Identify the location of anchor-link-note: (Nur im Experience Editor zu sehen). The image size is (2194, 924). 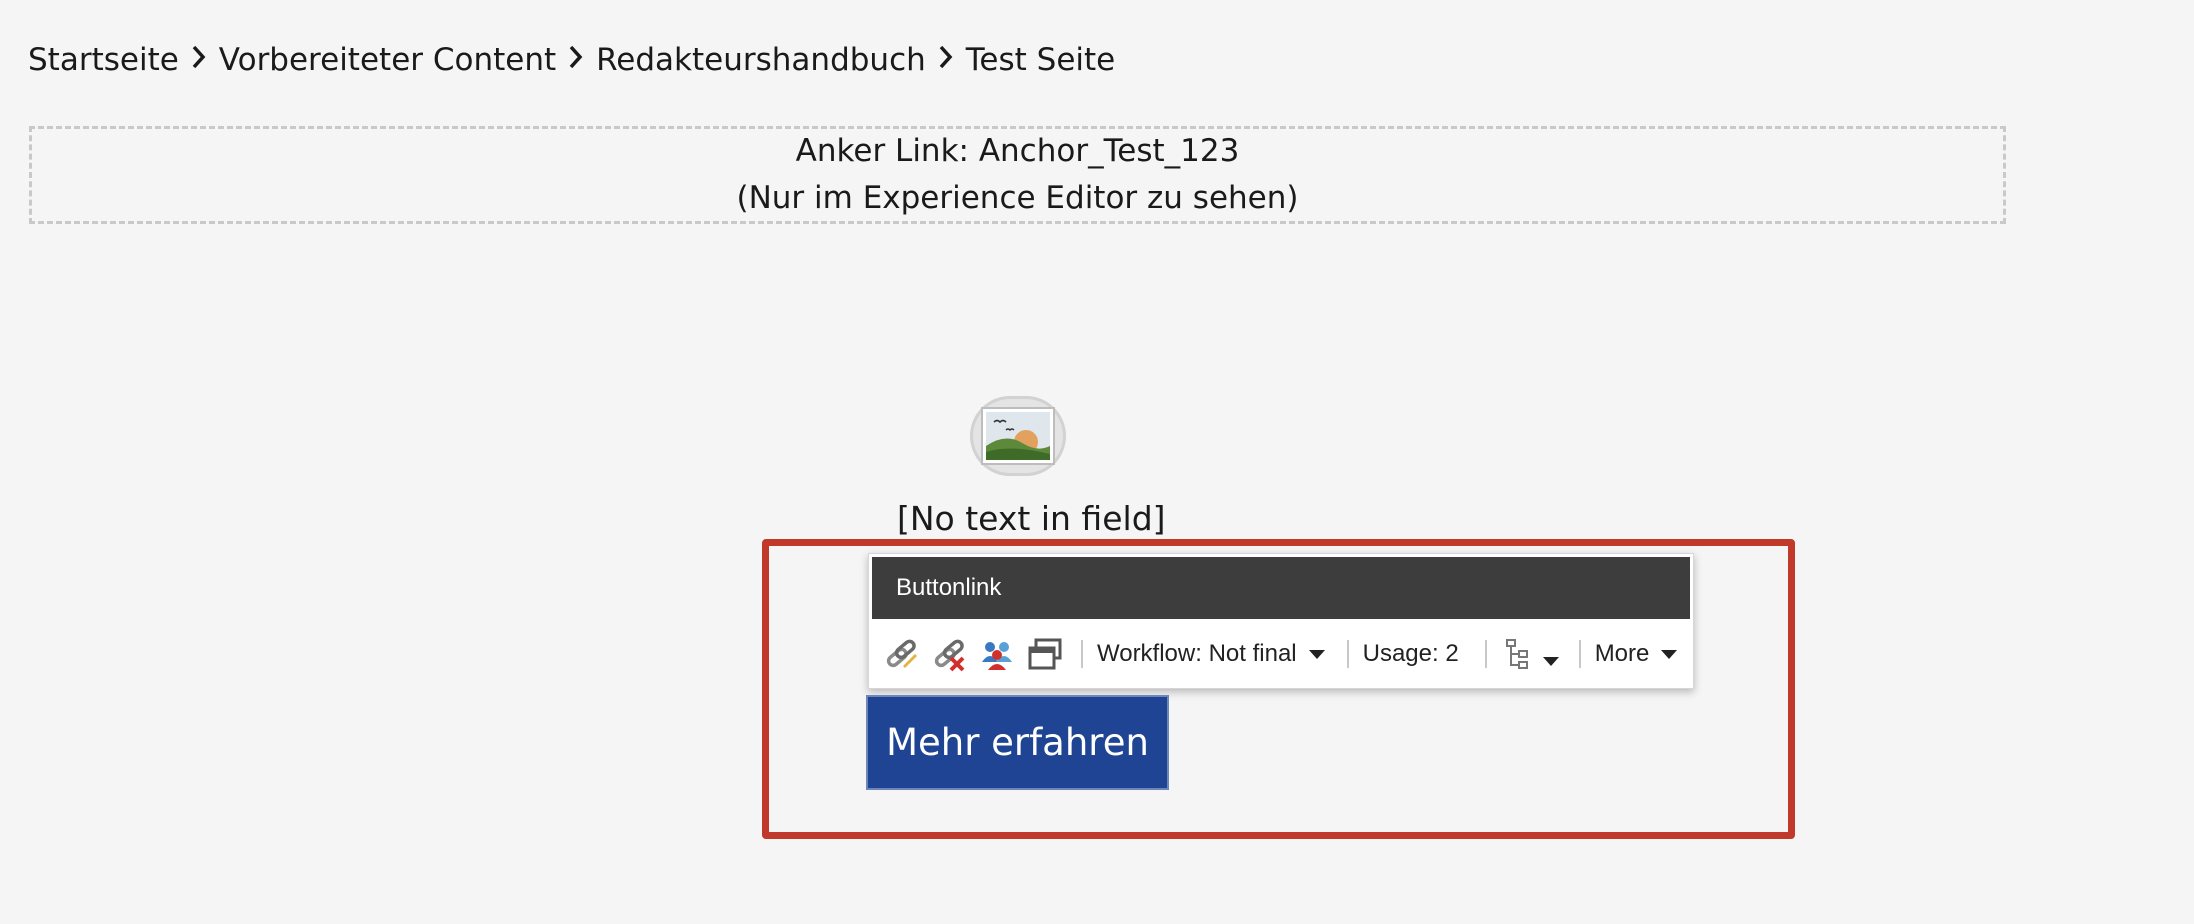
(1017, 198).